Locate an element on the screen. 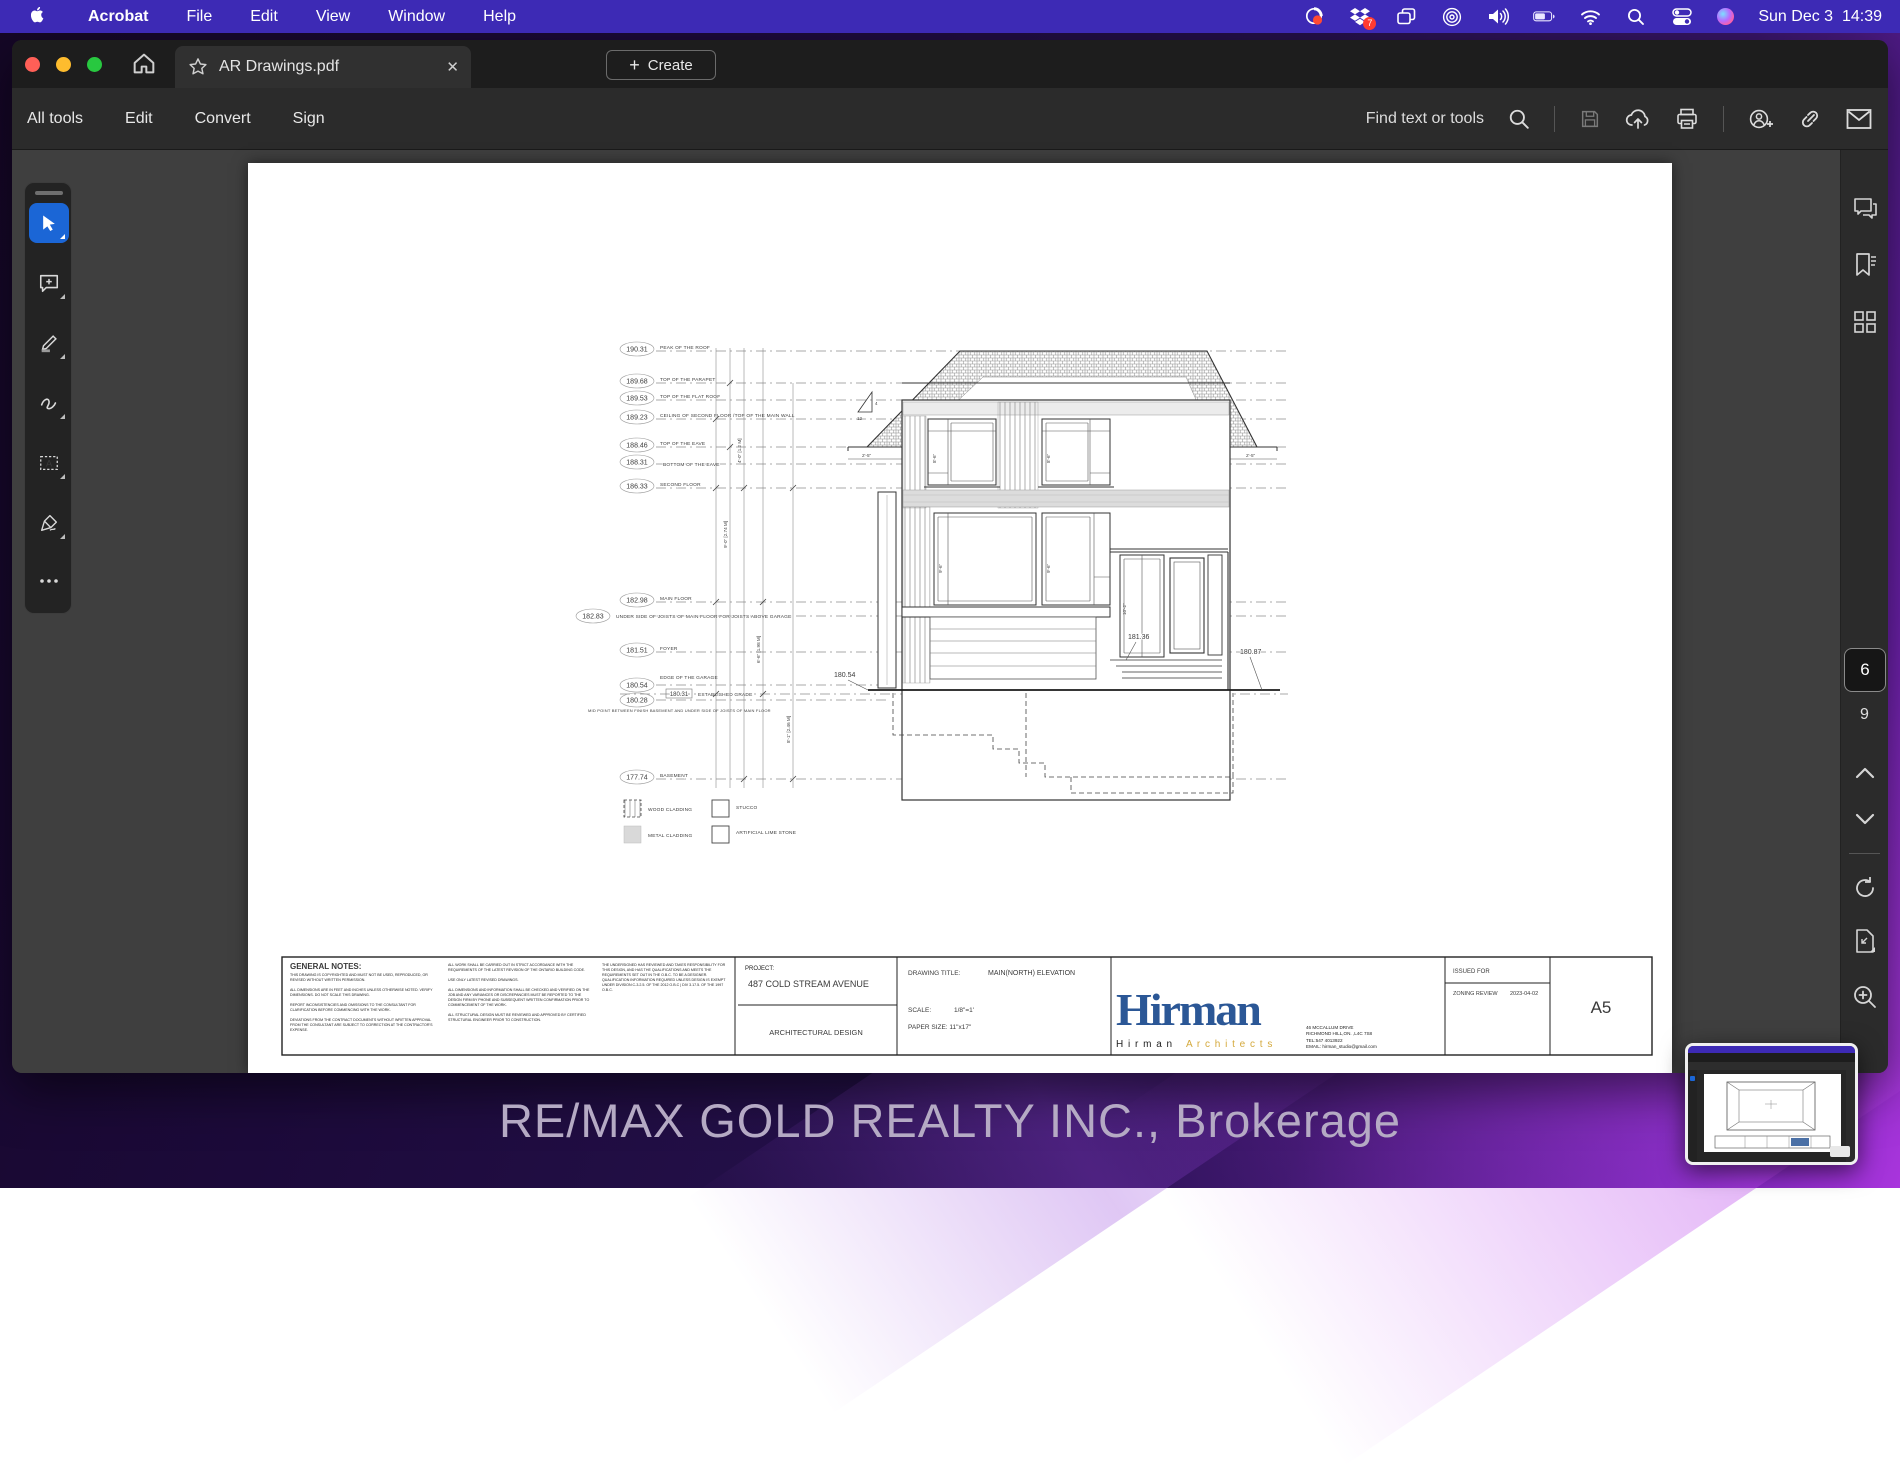 This screenshot has width=1900, height=1466. svg-text: ARTIFICIAL LIME STONE is located at coordinates (766, 833).